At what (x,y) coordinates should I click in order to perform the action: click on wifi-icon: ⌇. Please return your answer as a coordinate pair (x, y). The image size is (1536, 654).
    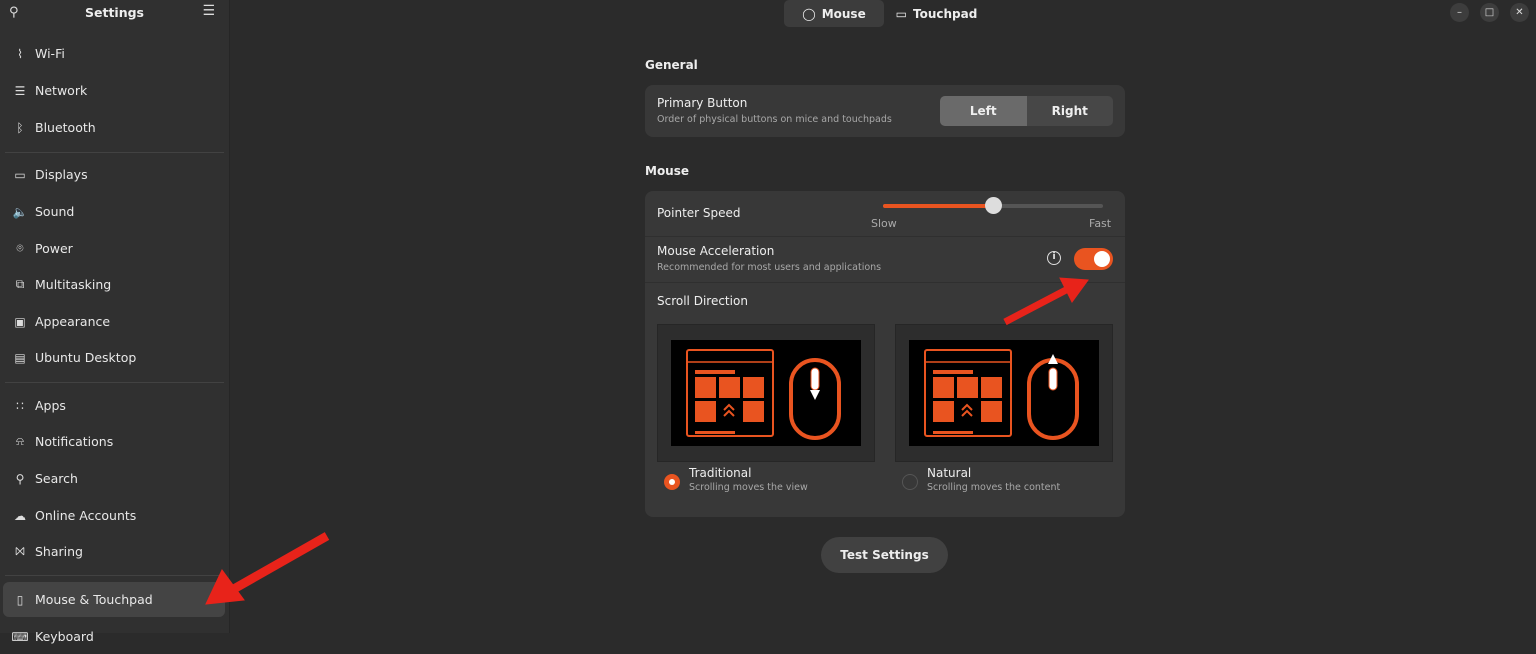
    Looking at the image, I should click on (20, 53).